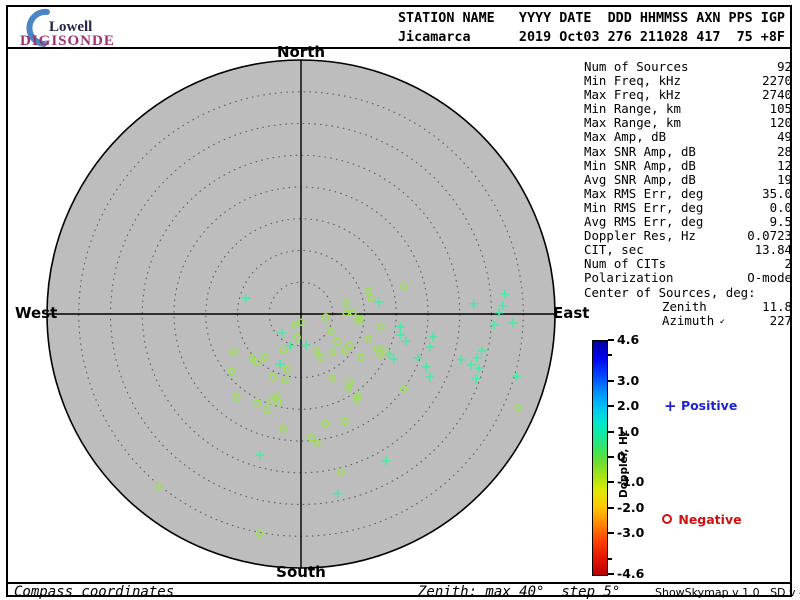 The width and height of the screenshot is (800, 600). I want to click on stat-row: Zenith 11.8, so click(727, 306).